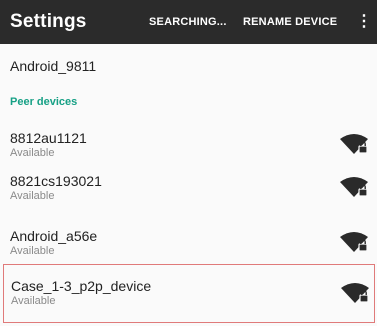  What do you see at coordinates (81, 286) in the screenshot?
I see `peer-device-name: Case_1-3_p2p_device` at bounding box center [81, 286].